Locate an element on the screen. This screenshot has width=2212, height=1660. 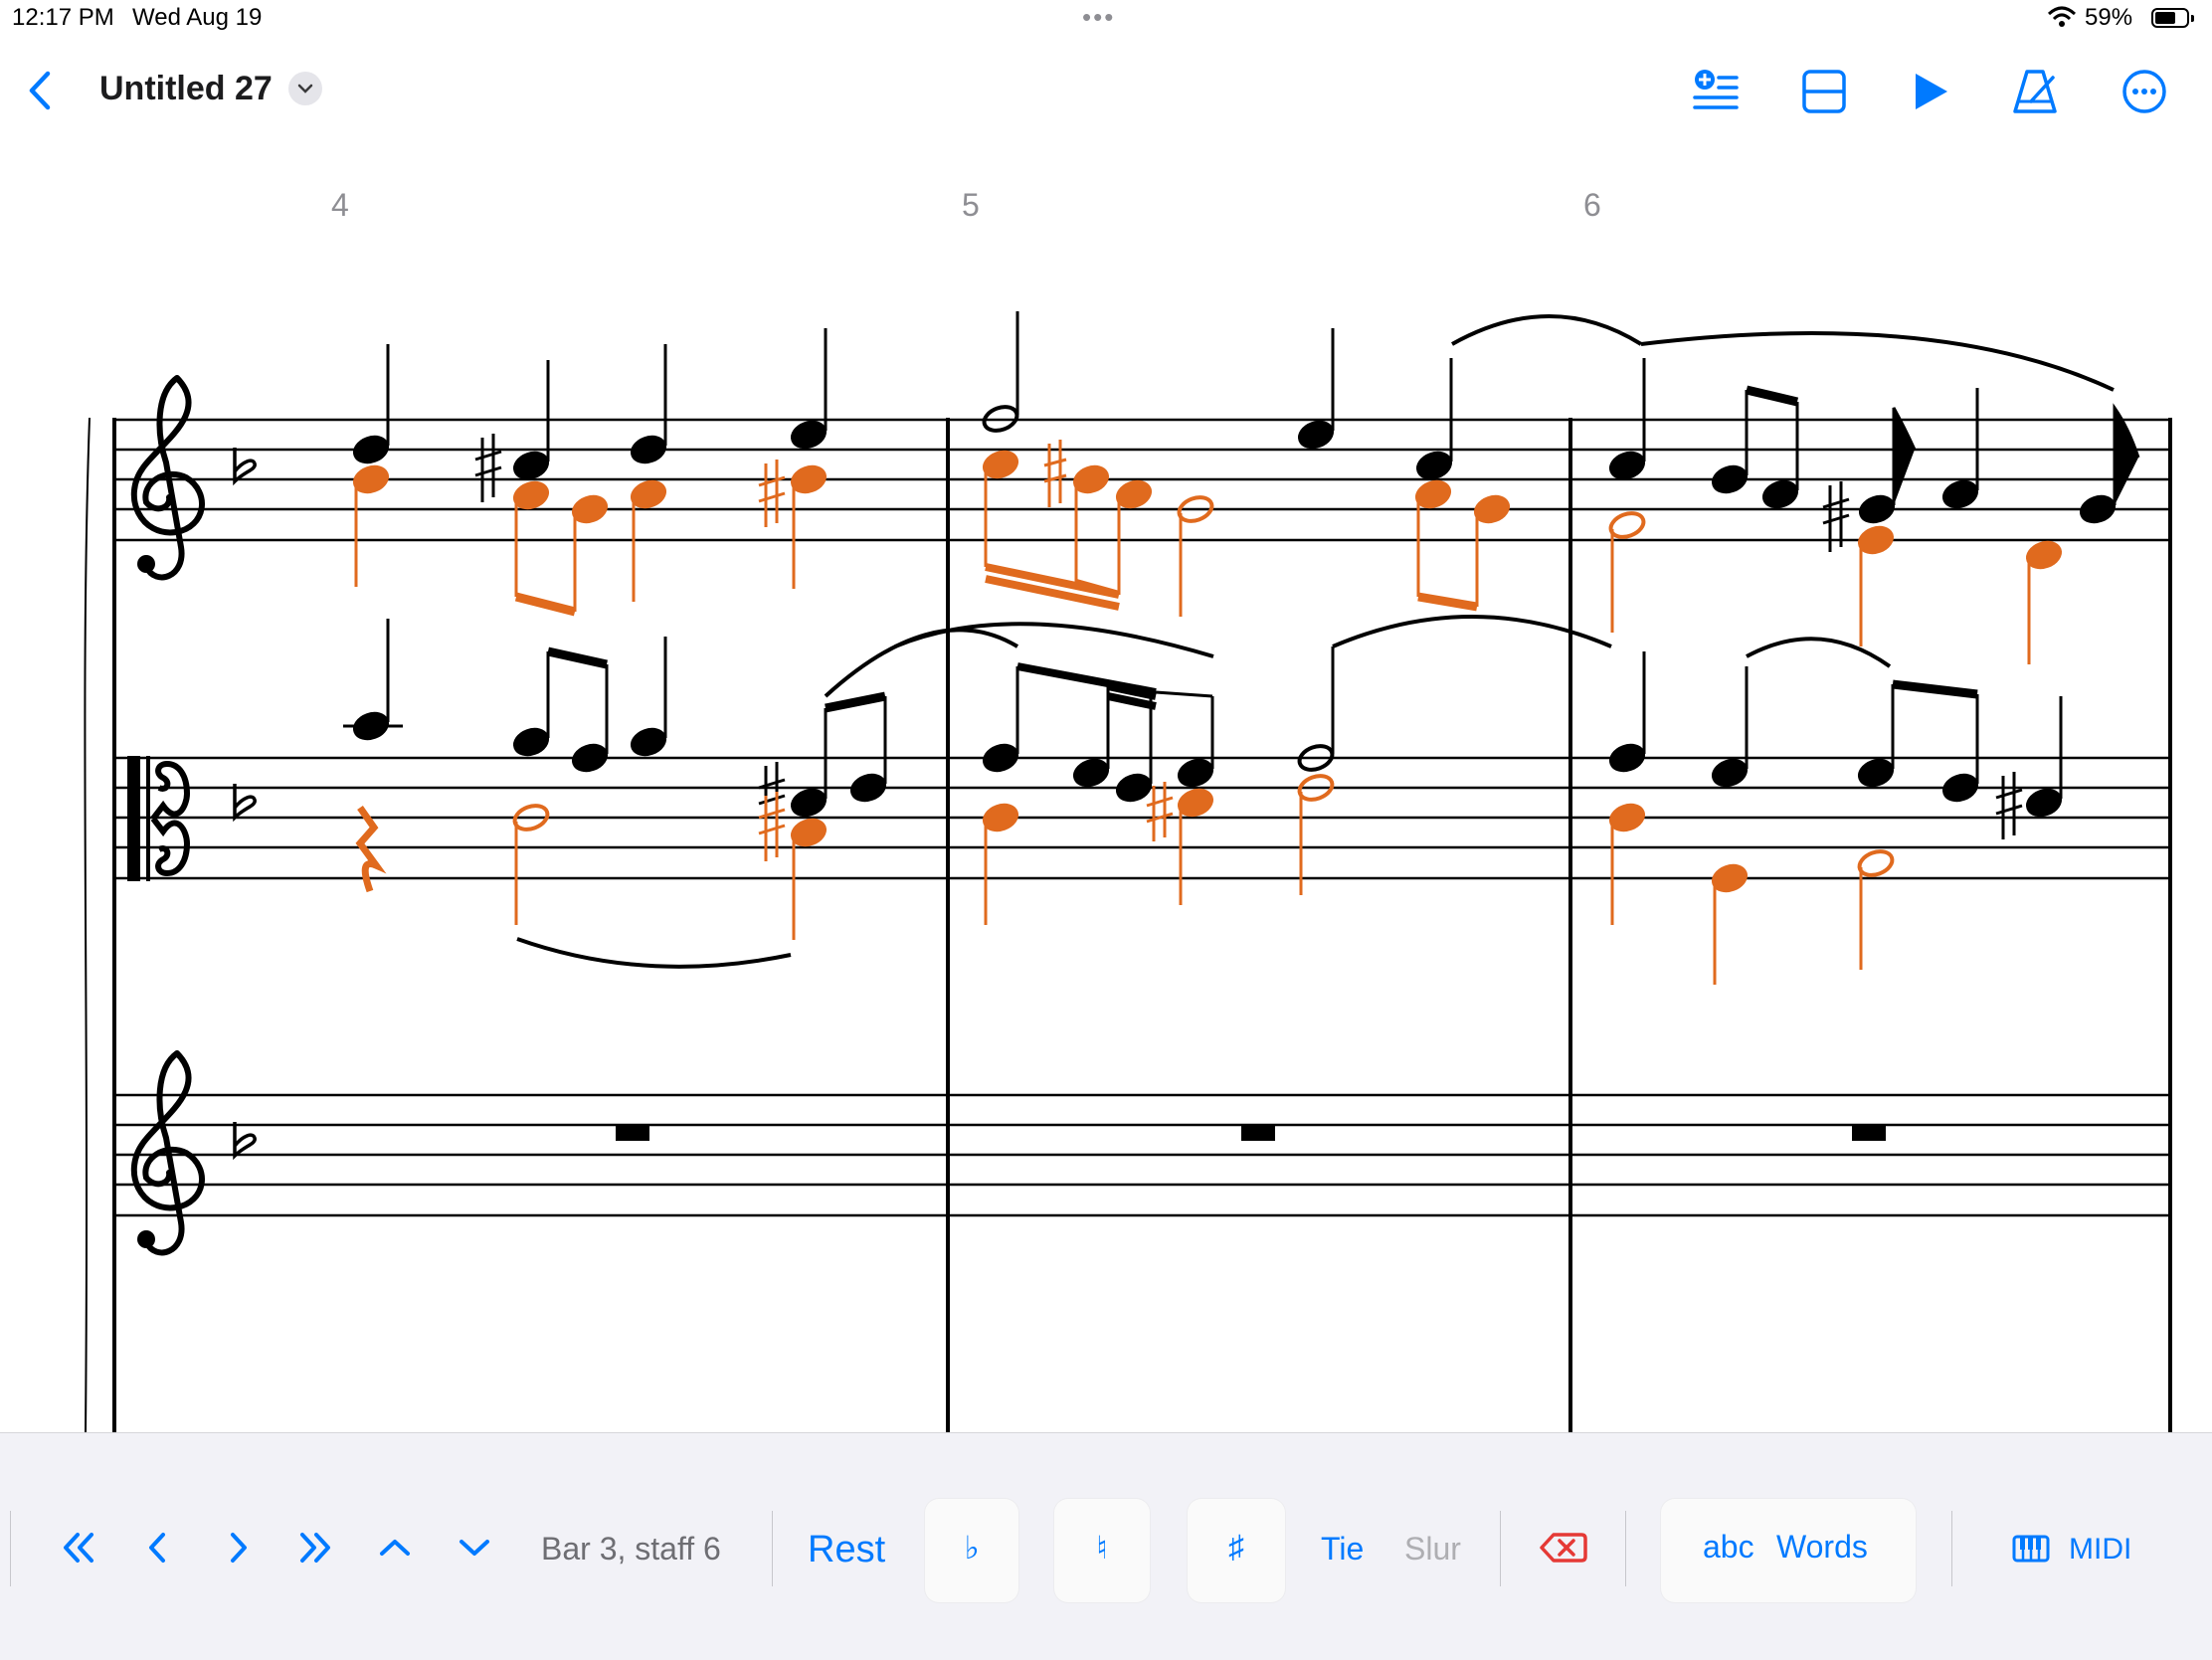
nav-bar: Untitled 27 is located at coordinates (1106, 89).